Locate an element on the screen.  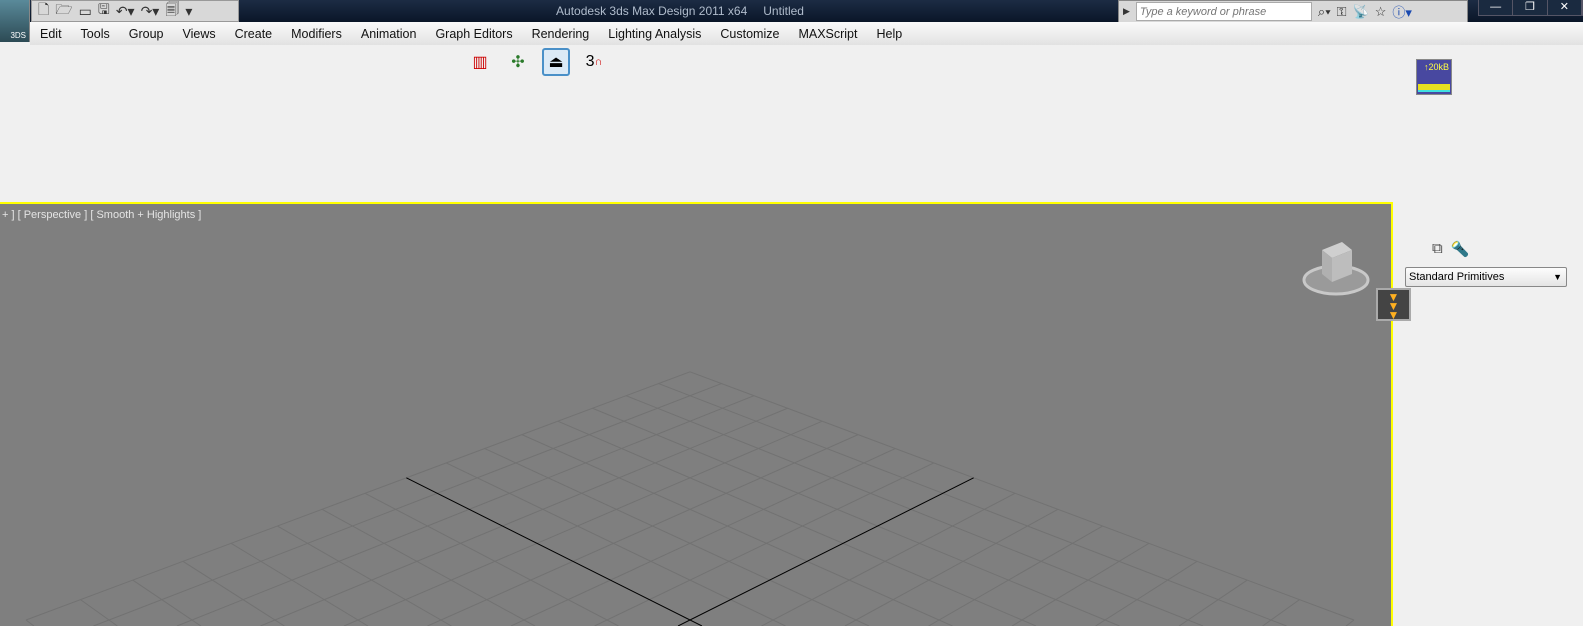
object-type-dropdown: Standard Primitives ▼ is located at coordinates (1486, 277).